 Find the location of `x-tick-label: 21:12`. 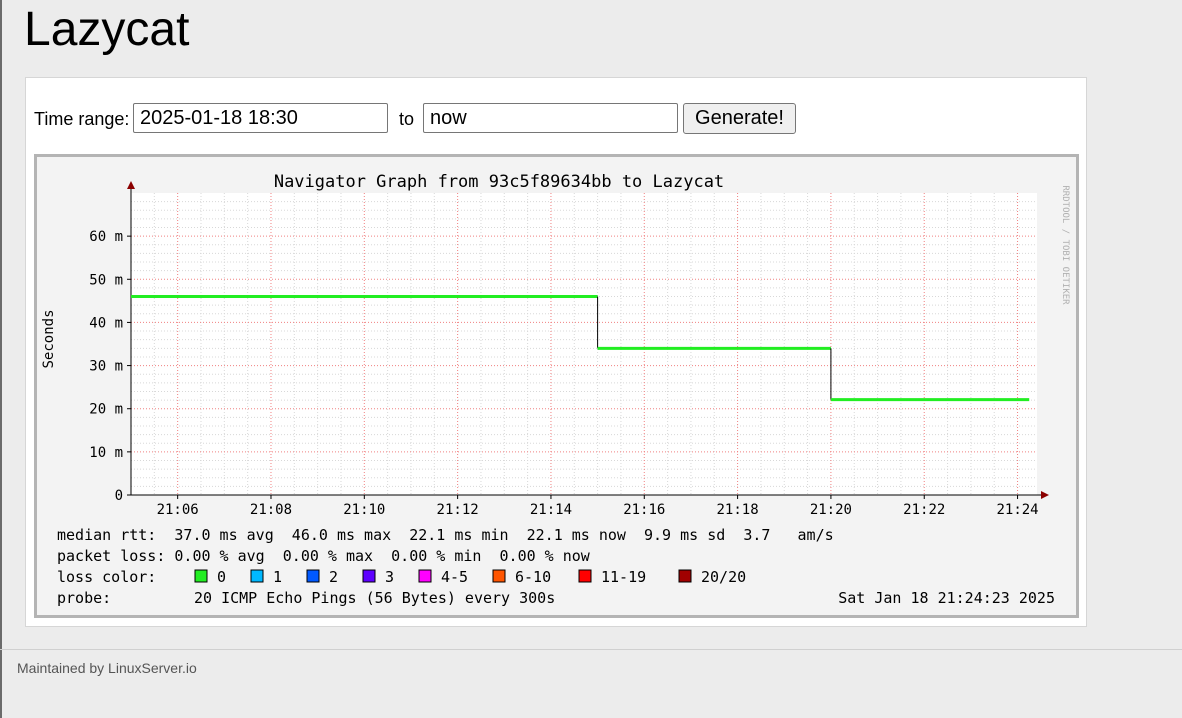

x-tick-label: 21:12 is located at coordinates (458, 510).